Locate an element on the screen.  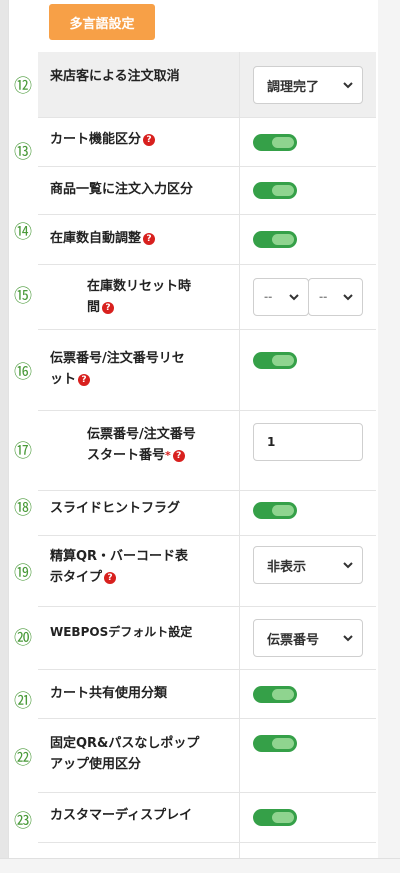
row-number-20: ⑳ is located at coordinates (23, 638).